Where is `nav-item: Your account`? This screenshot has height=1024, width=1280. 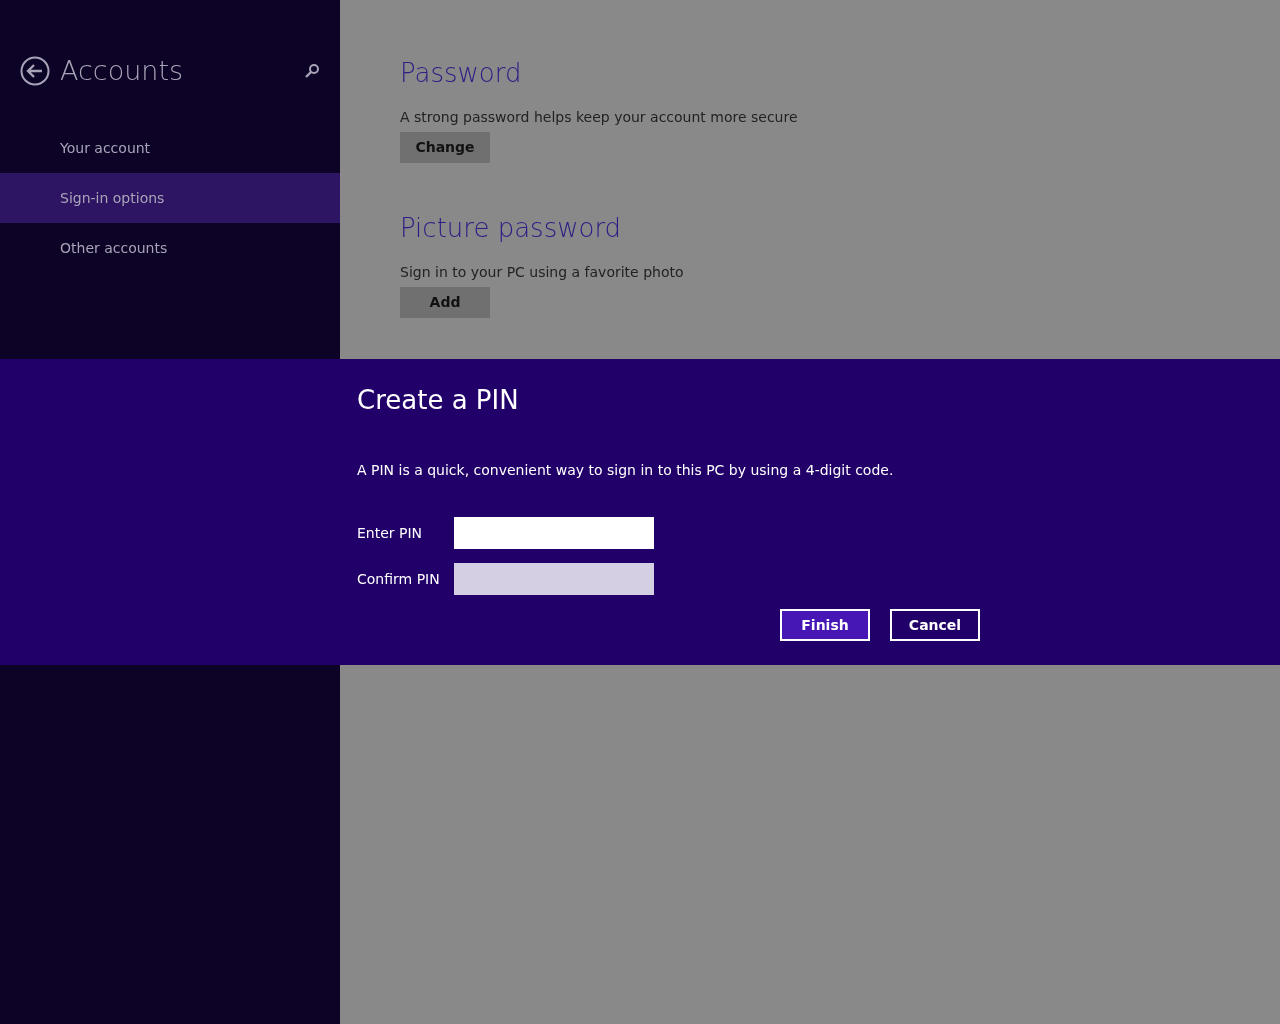 nav-item: Your account is located at coordinates (170, 148).